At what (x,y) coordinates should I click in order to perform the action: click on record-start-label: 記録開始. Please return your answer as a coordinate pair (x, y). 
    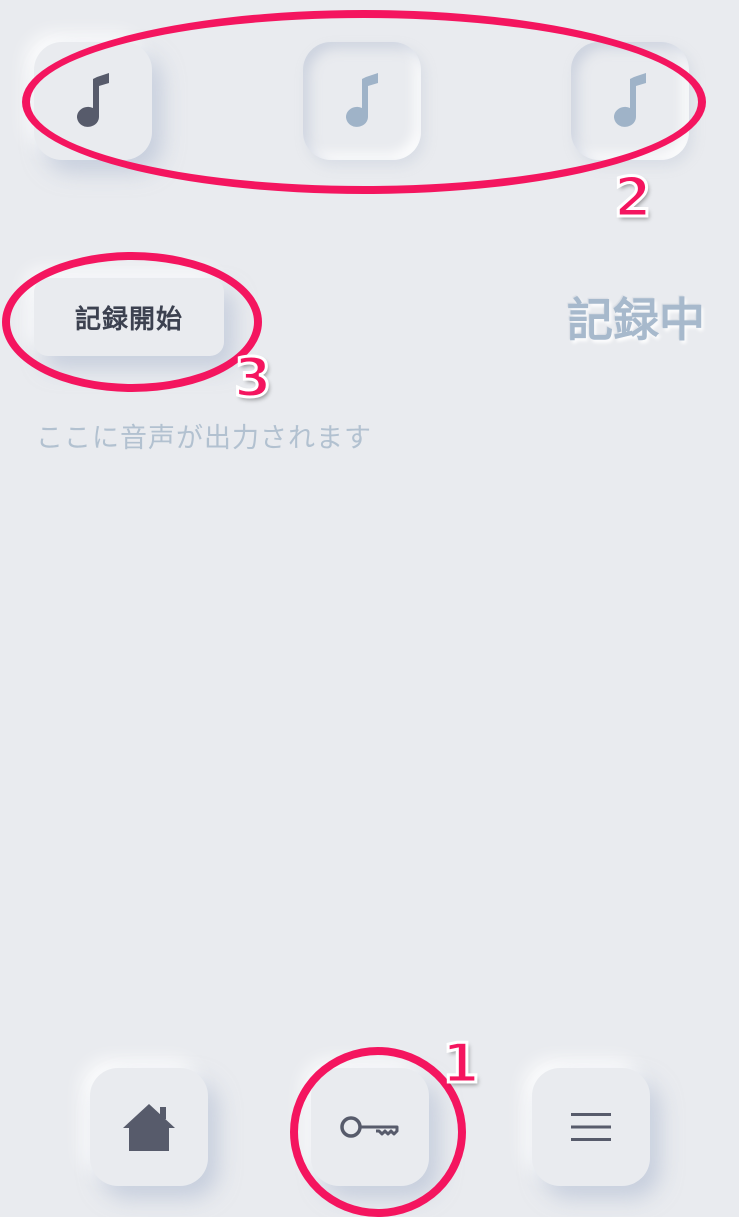
    Looking at the image, I should click on (128, 319).